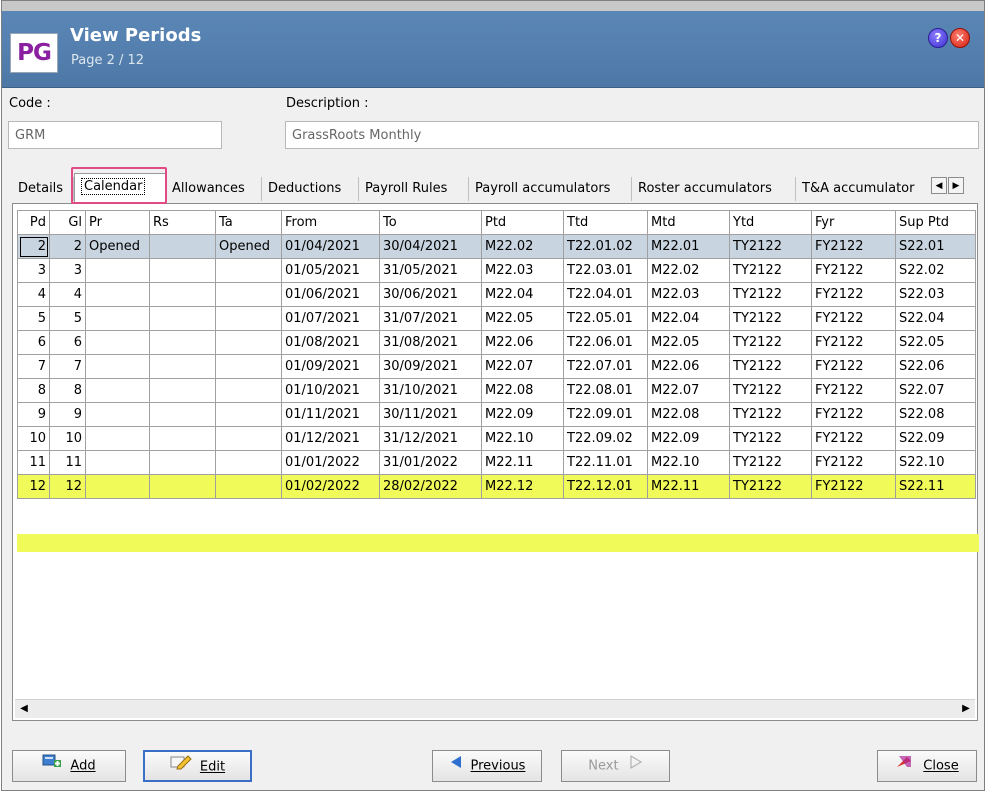 The image size is (987, 792). What do you see at coordinates (330, 486) in the screenshot?
I see `cell-from: 01/02/2022` at bounding box center [330, 486].